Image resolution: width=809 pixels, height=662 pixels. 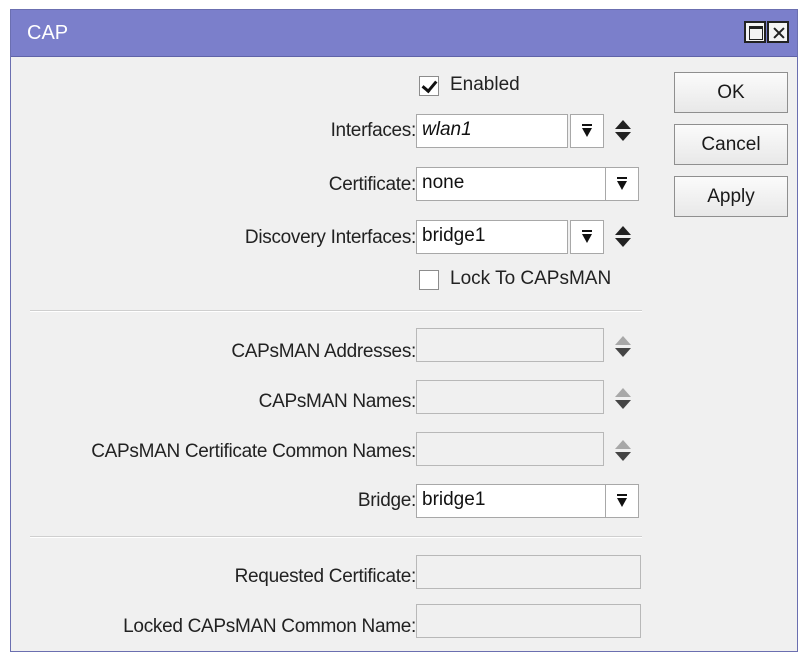 I want to click on lock-to-capsman-label: Lock To CAPsMAN, so click(x=531, y=278).